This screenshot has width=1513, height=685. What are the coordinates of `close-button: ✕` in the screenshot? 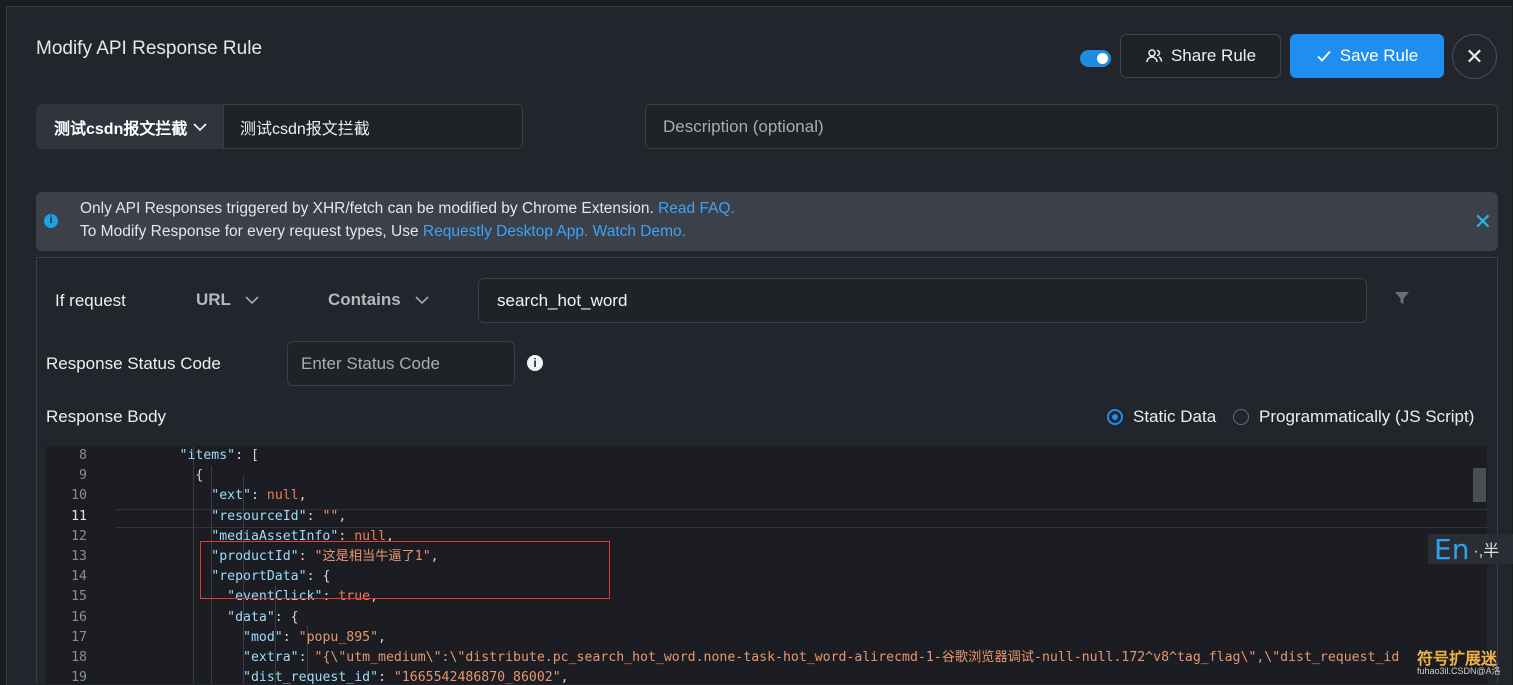 It's located at (1474, 56).